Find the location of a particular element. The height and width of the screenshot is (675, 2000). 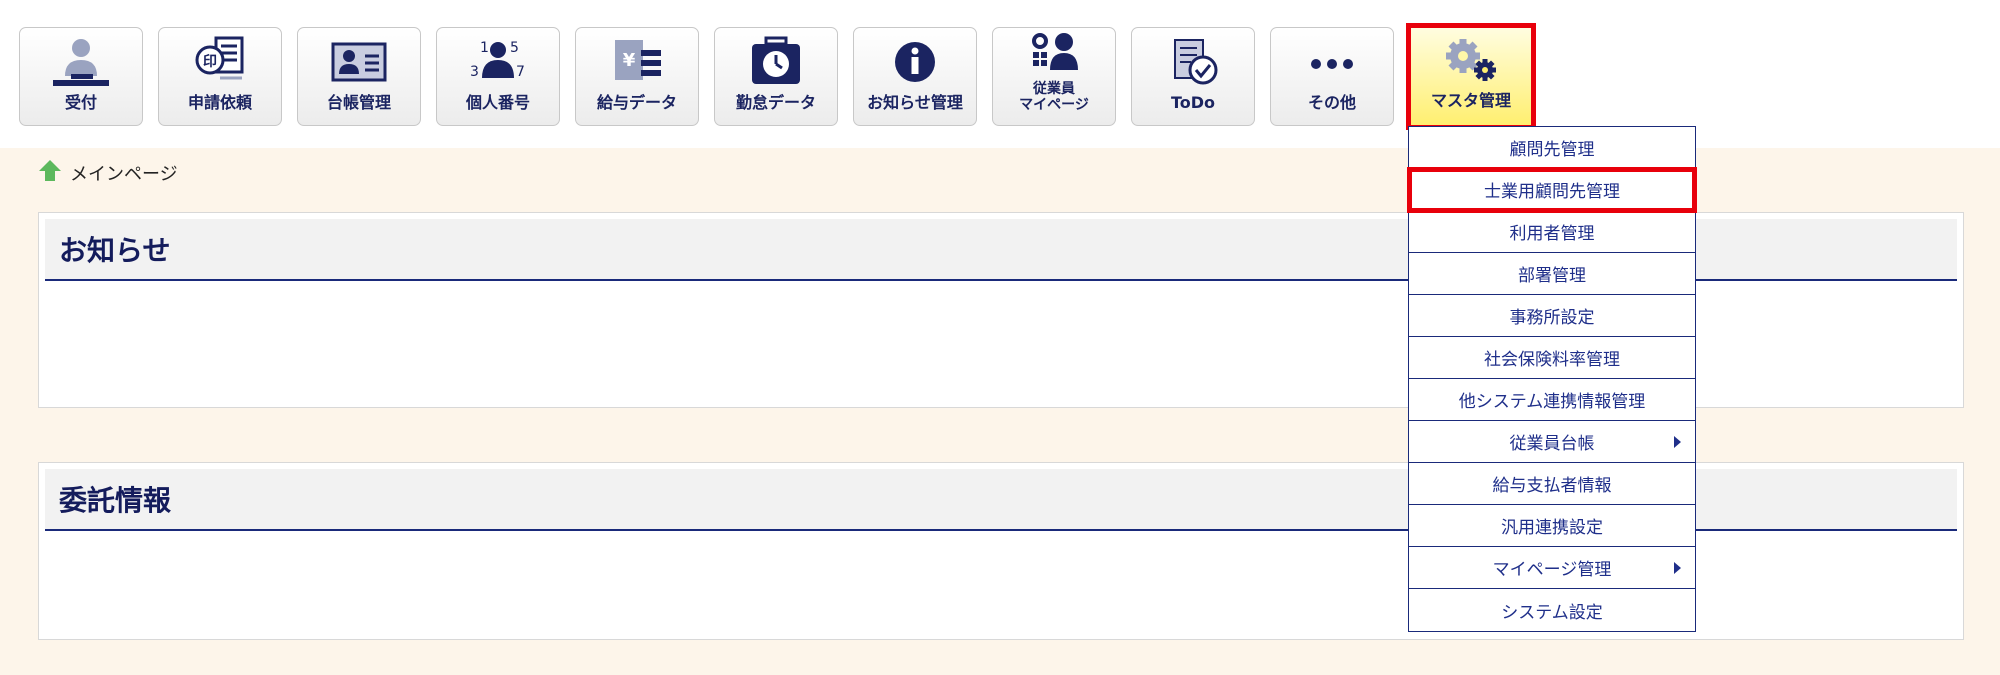

employee-mypage-icon is located at coordinates (1054, 57).